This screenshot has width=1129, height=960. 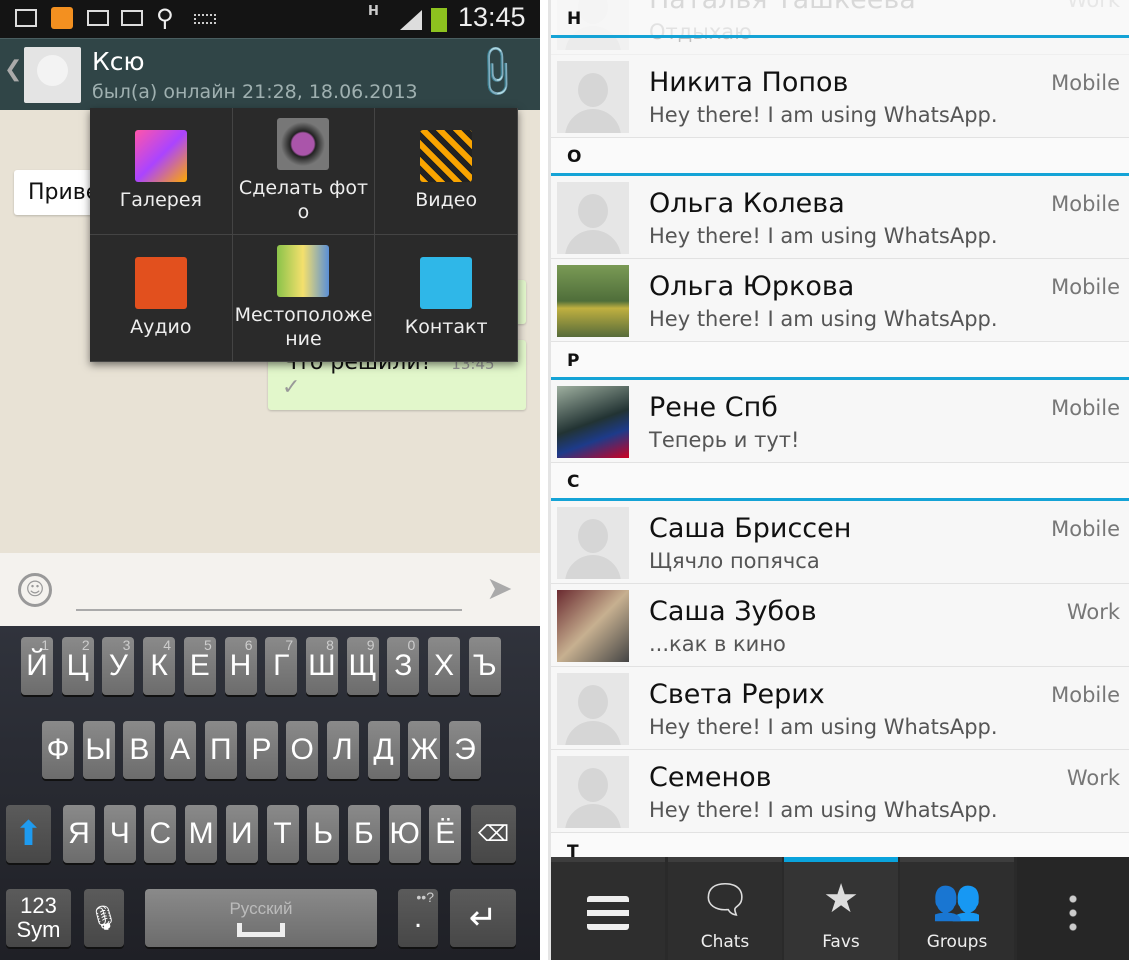 What do you see at coordinates (1073, 908) in the screenshot?
I see `overflow-menu-button` at bounding box center [1073, 908].